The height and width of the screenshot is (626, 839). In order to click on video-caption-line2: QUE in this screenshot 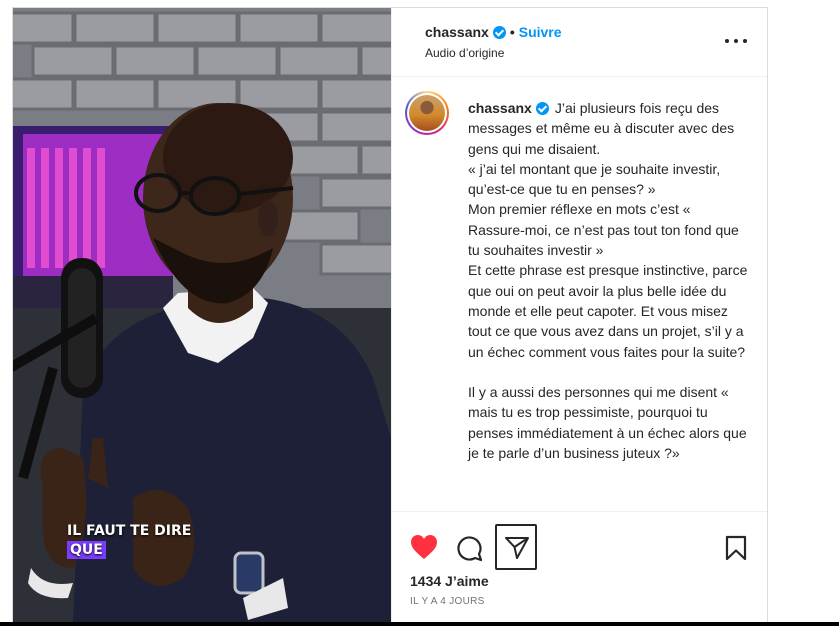, I will do `click(86, 550)`.